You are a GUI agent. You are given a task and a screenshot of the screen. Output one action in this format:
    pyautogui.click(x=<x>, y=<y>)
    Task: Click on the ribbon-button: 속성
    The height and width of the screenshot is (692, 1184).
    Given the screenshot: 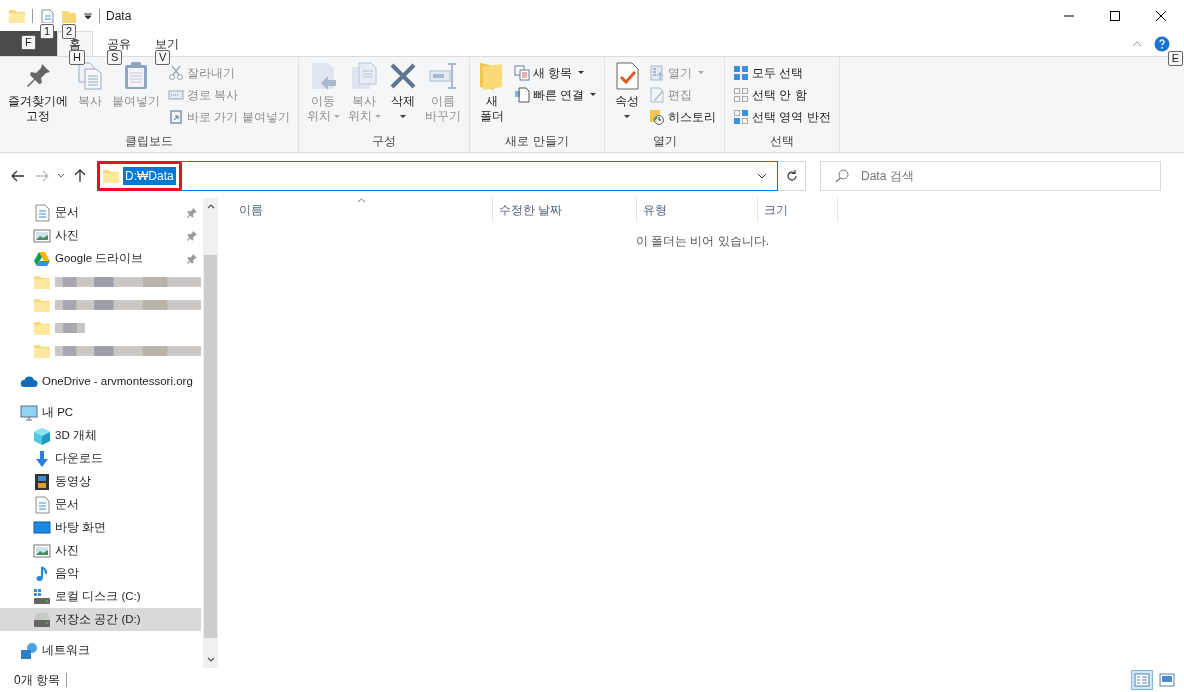 What is the action you would take?
    pyautogui.click(x=627, y=96)
    